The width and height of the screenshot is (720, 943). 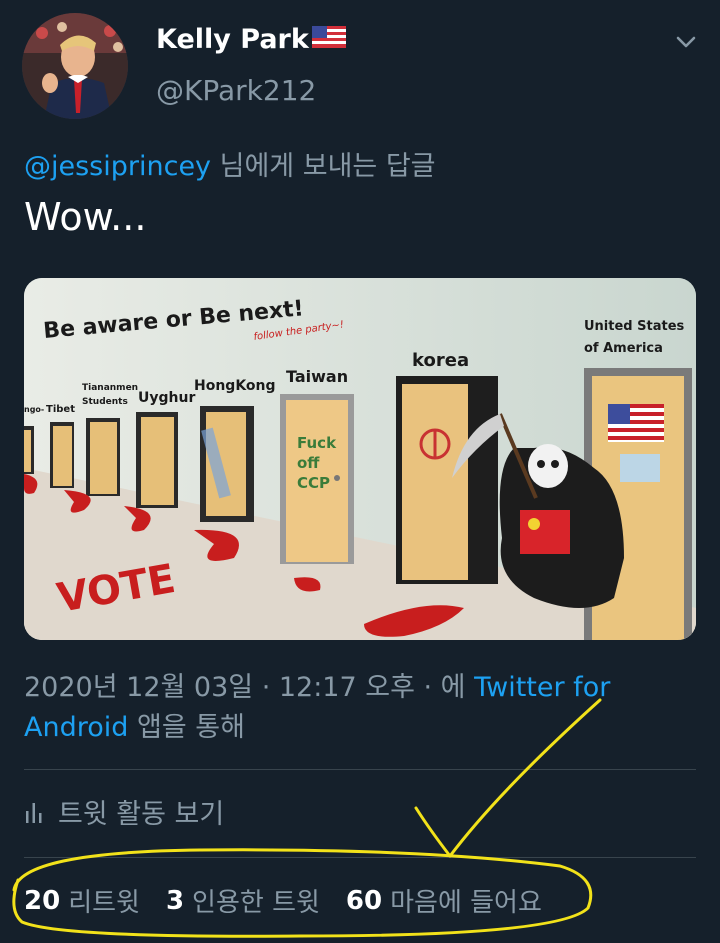 What do you see at coordinates (328, 39) in the screenshot?
I see `us-flag-icon` at bounding box center [328, 39].